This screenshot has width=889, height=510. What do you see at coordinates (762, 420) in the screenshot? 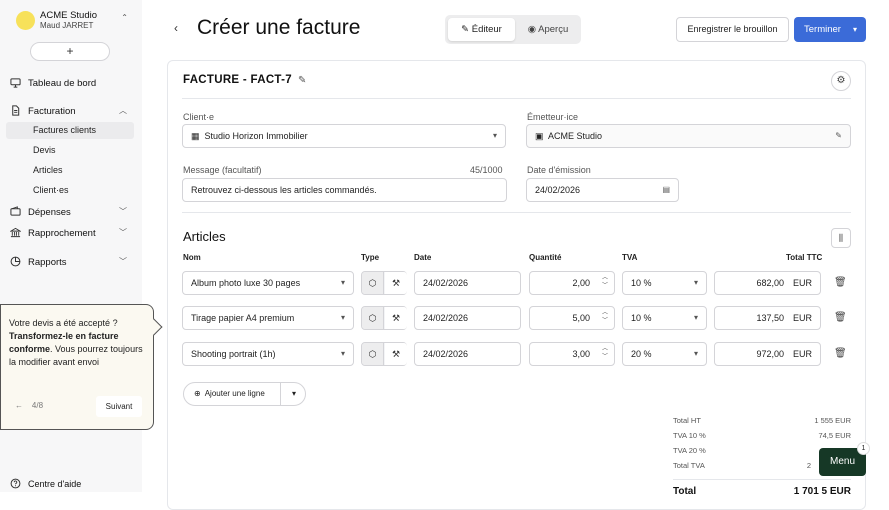
I see `total-ht-row: Total HT 1 555 EUR` at bounding box center [762, 420].